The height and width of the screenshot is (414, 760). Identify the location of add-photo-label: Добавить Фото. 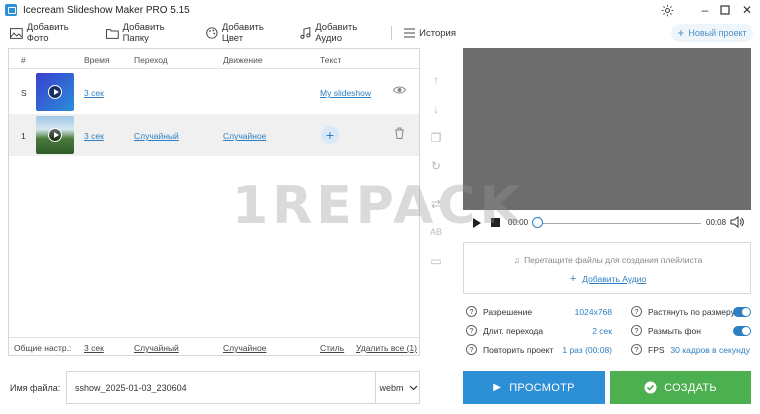
(47, 33).